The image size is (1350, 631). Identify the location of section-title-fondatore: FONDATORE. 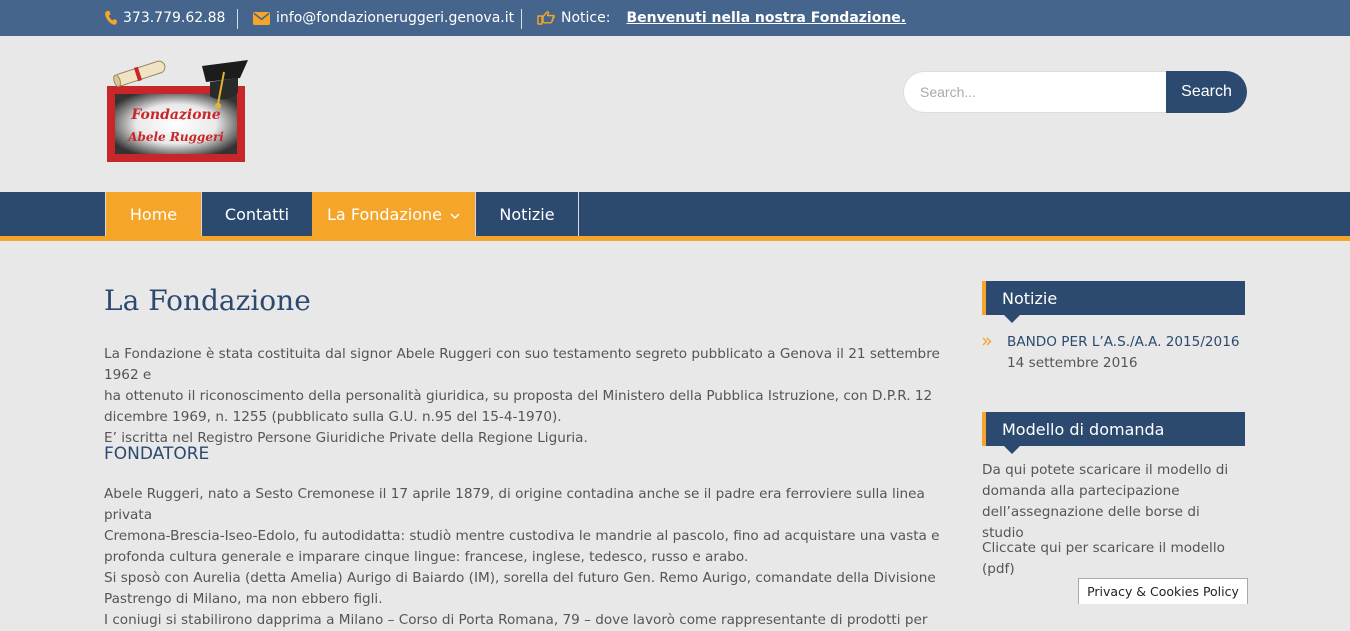
(157, 454).